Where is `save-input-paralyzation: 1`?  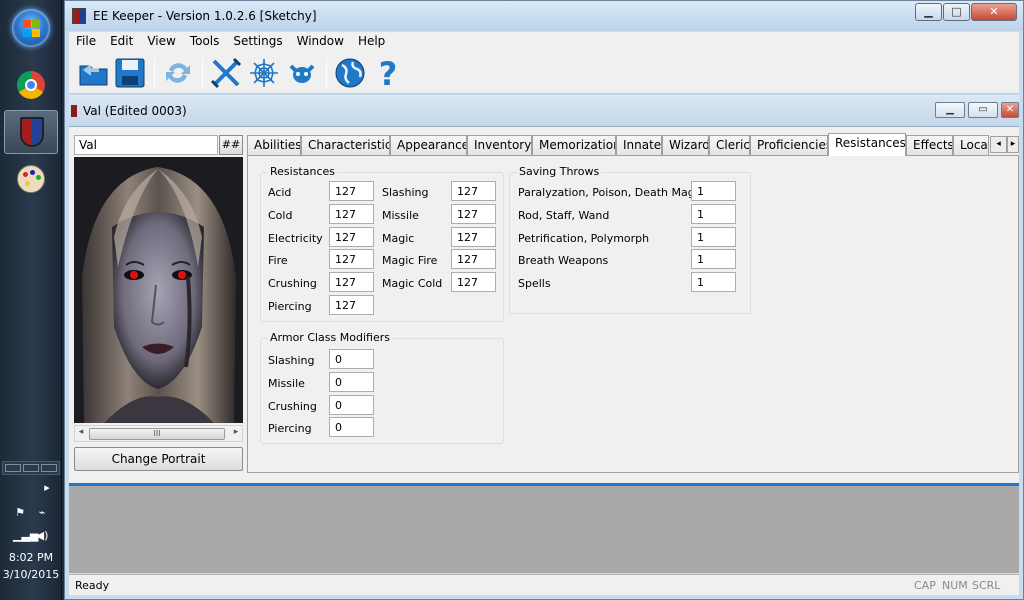
save-input-paralyzation: 1 is located at coordinates (713, 191).